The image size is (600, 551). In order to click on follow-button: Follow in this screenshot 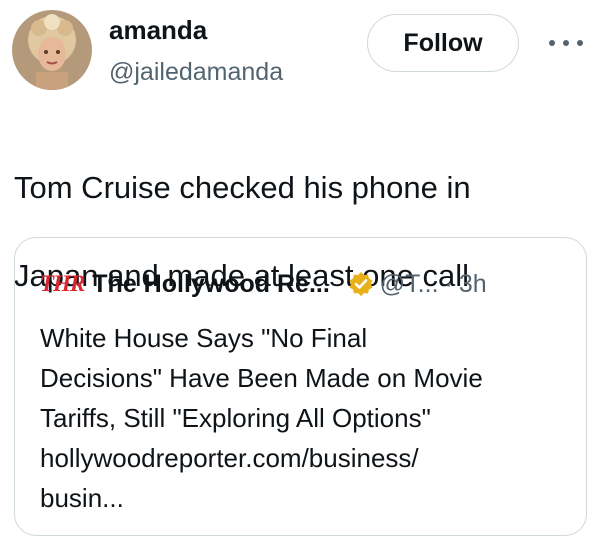, I will do `click(443, 43)`.